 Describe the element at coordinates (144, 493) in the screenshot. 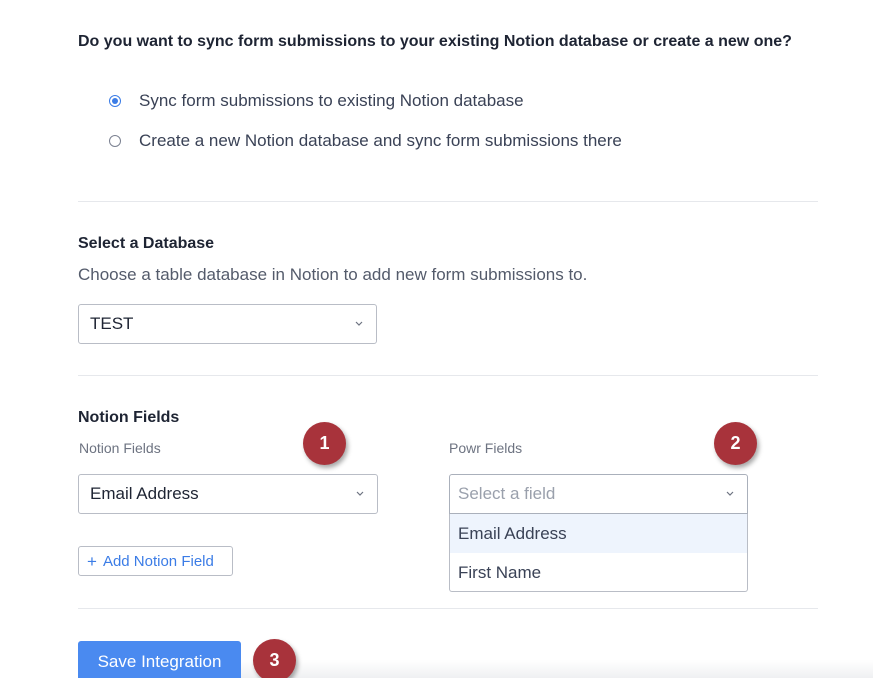

I see `notion-field-select-value: Email Address` at that location.